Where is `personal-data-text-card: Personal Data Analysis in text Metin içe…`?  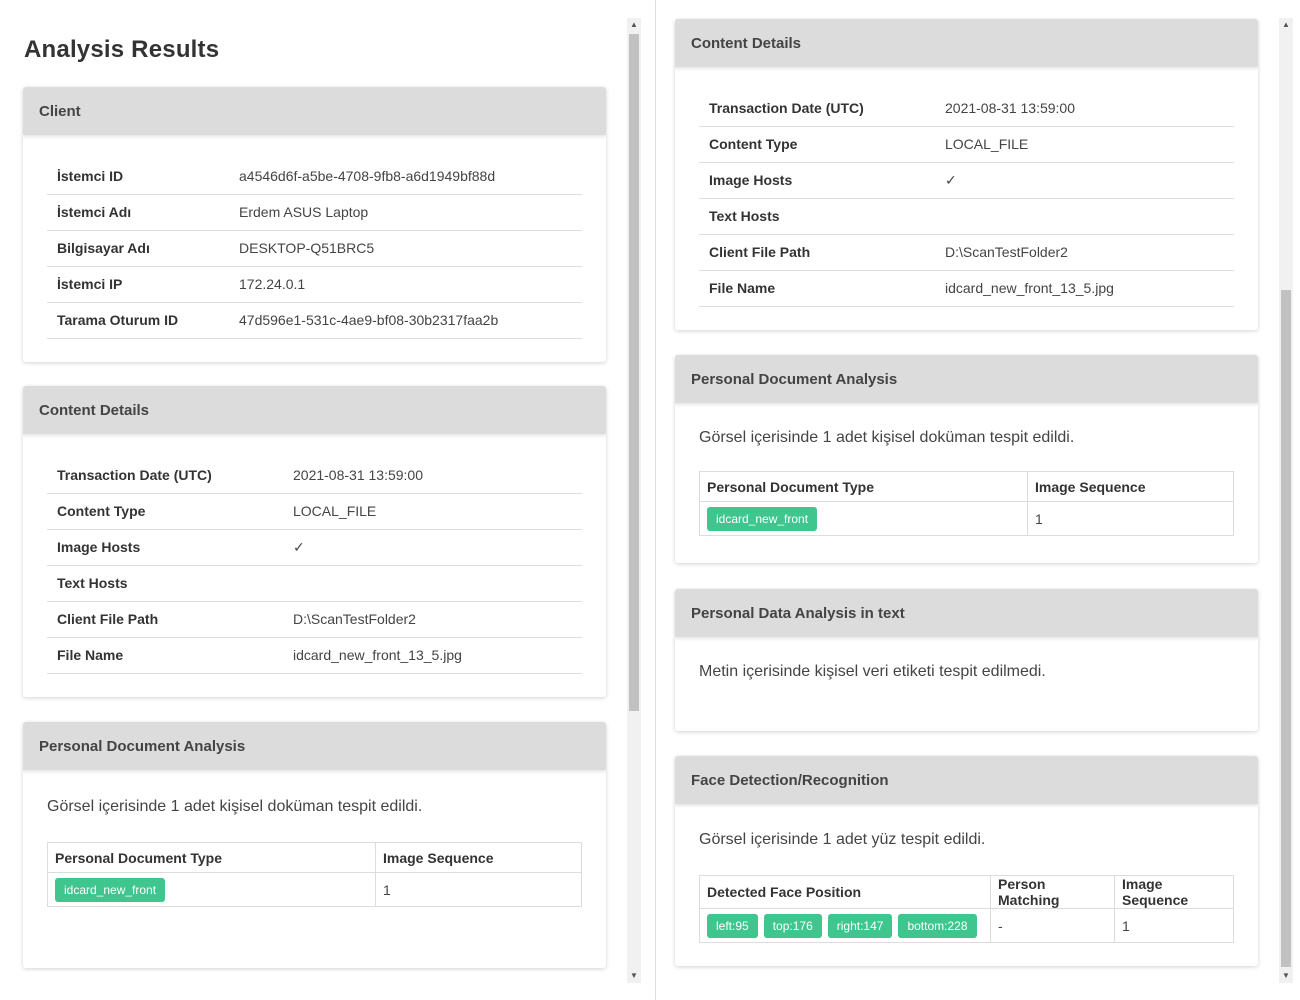 personal-data-text-card: Personal Data Analysis in text Metin içe… is located at coordinates (966, 660).